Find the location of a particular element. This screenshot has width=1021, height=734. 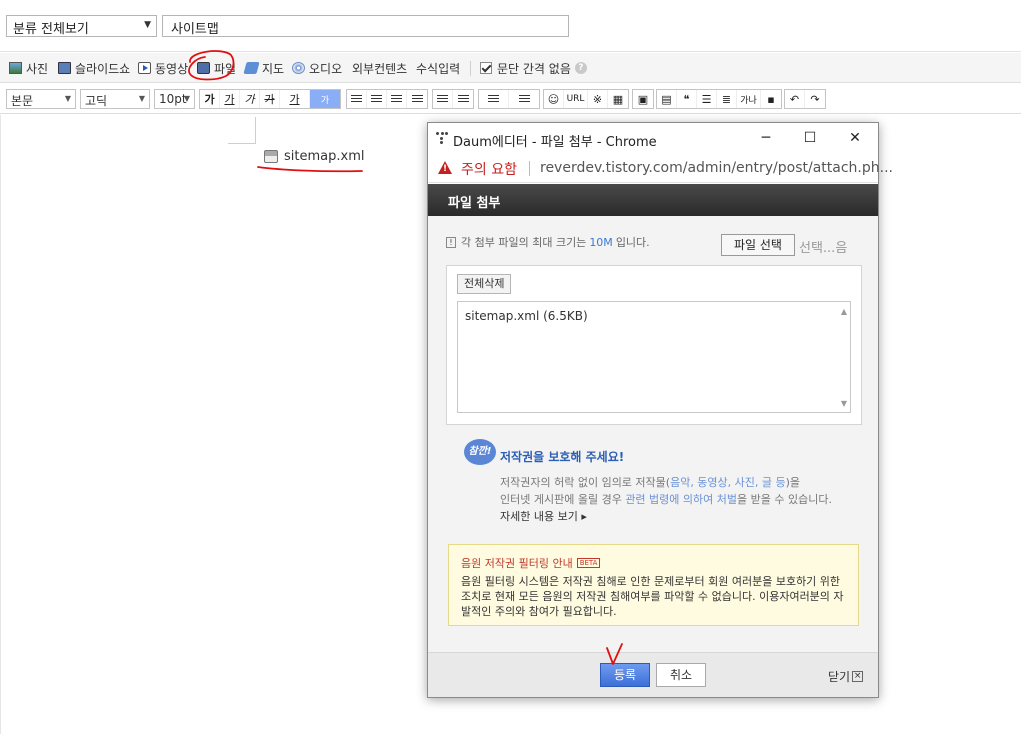

smile-icon: ☺ is located at coordinates (553, 99).